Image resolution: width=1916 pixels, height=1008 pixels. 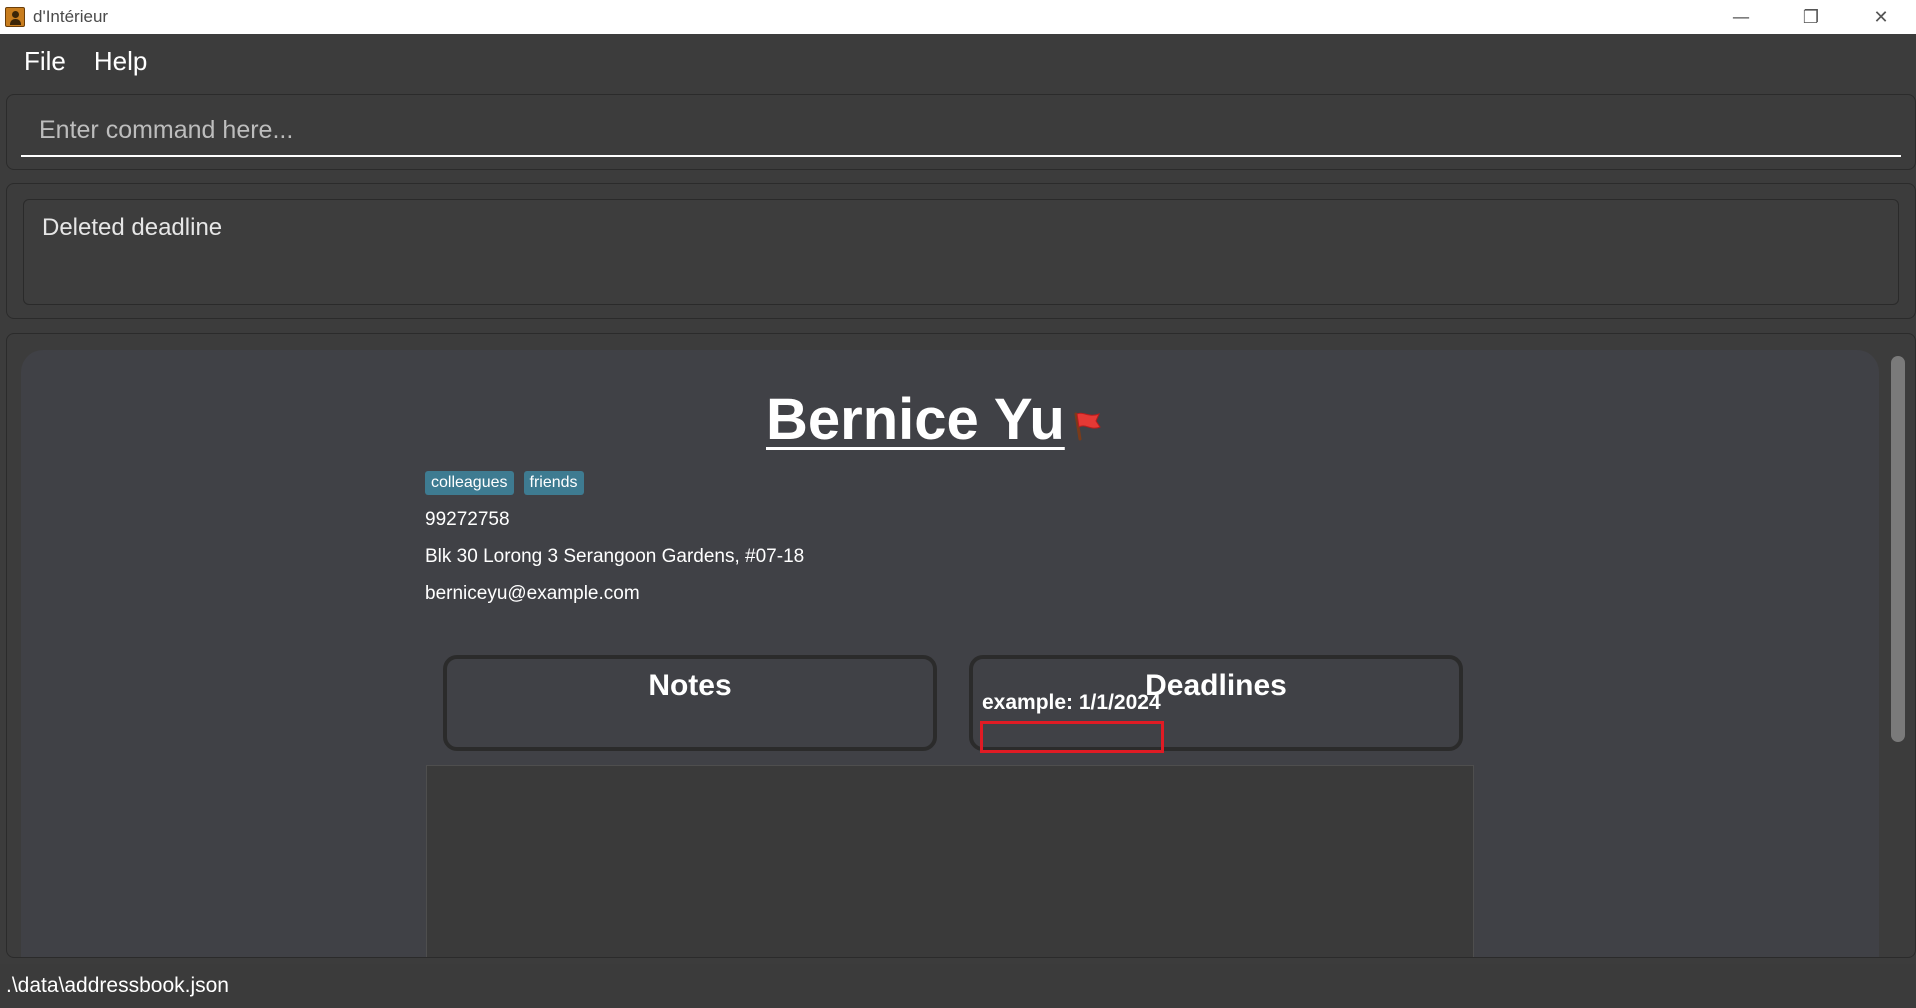 What do you see at coordinates (117, 985) in the screenshot?
I see `save-file-path: .\data\addressbook.json` at bounding box center [117, 985].